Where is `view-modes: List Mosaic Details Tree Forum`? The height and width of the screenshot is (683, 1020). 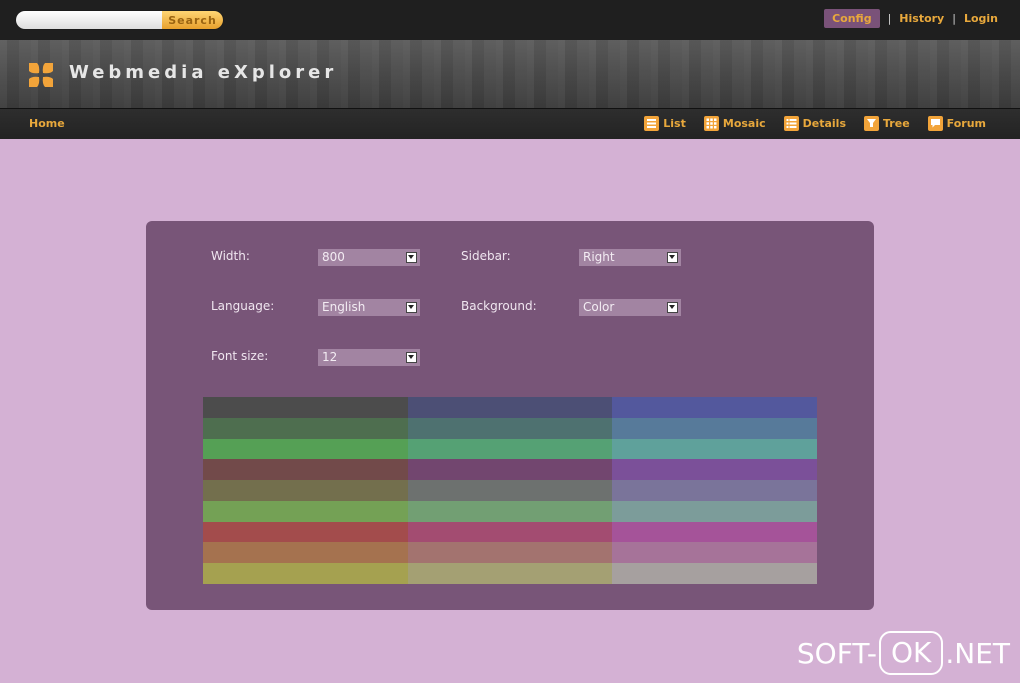 view-modes: List Mosaic Details Tree Forum is located at coordinates (815, 123).